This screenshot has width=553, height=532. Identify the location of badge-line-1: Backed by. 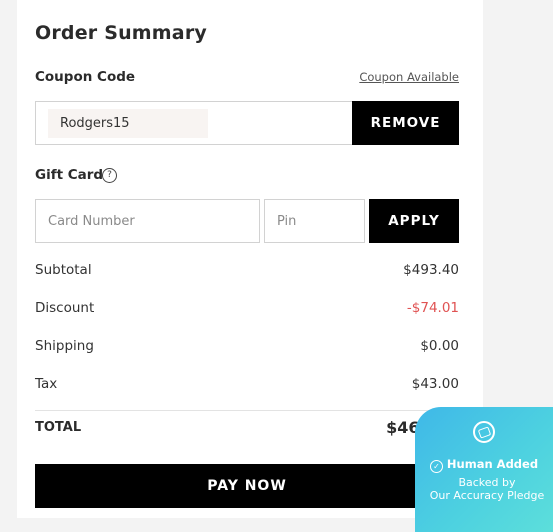
(487, 482).